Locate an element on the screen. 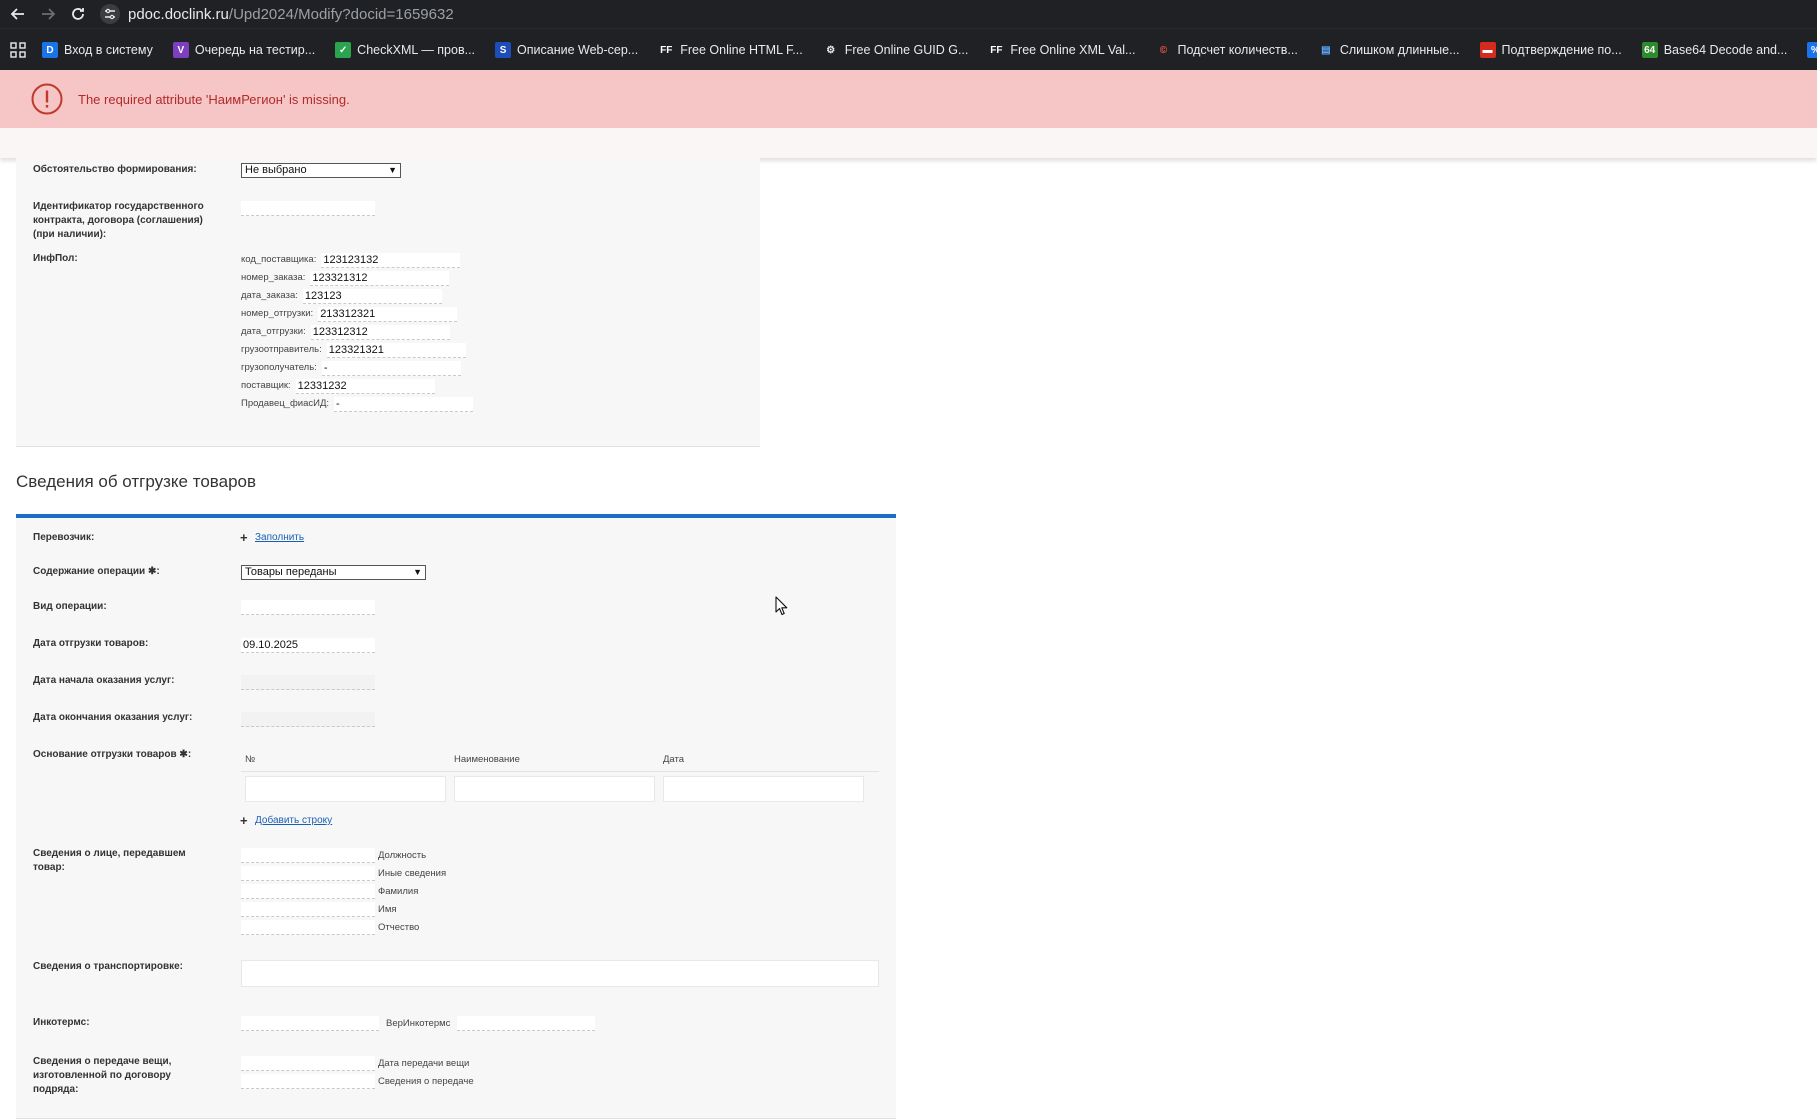  operation-content-colon: : is located at coordinates (158, 571).